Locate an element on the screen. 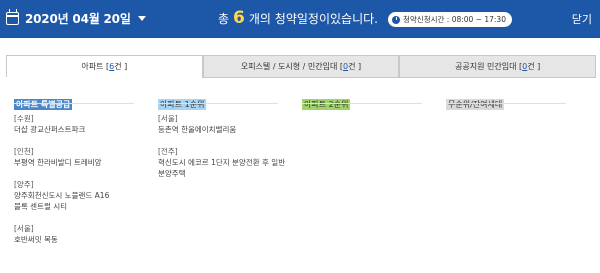 This screenshot has width=600, height=273. tab-apartment: 아파트 [ 6 건 ] is located at coordinates (104, 66).